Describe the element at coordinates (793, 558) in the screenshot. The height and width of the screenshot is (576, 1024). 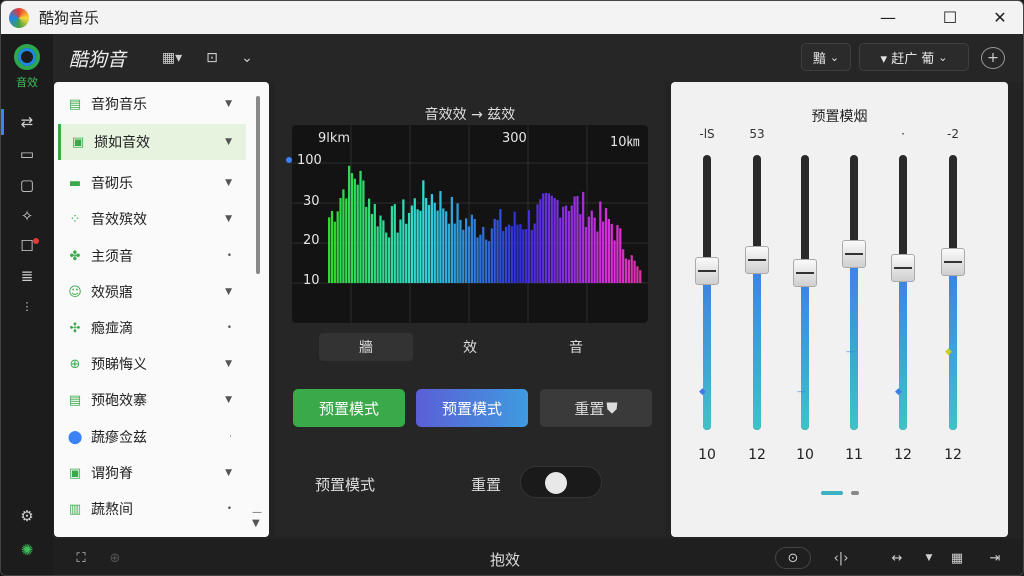
I see `mouse-icon: ⊙` at that location.